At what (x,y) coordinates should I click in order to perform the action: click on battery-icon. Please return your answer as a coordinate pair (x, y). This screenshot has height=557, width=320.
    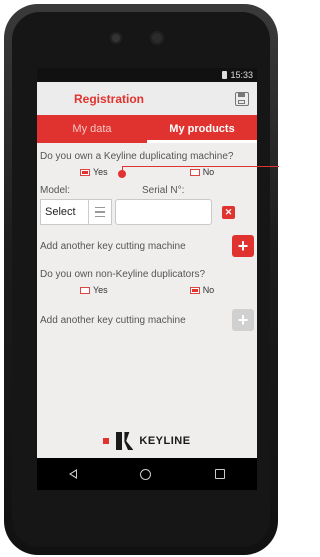
    Looking at the image, I should click on (225, 75).